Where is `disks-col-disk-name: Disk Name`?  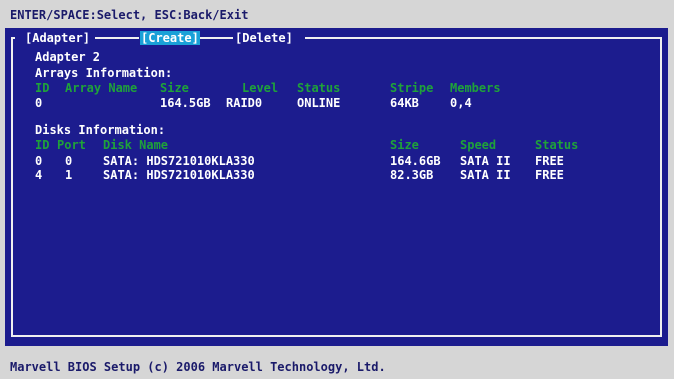 disks-col-disk-name: Disk Name is located at coordinates (136, 145).